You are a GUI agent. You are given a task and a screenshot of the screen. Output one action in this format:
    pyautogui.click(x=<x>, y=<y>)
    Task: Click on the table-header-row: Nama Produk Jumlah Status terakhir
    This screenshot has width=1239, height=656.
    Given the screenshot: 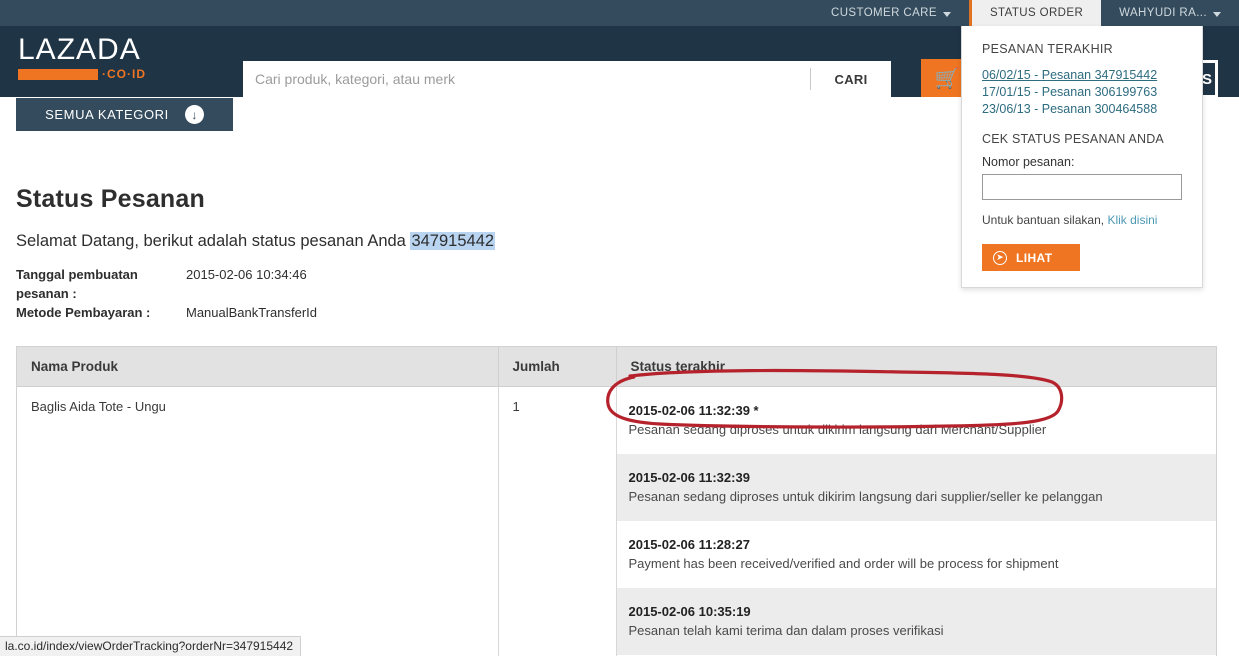 What is the action you would take?
    pyautogui.click(x=616, y=367)
    